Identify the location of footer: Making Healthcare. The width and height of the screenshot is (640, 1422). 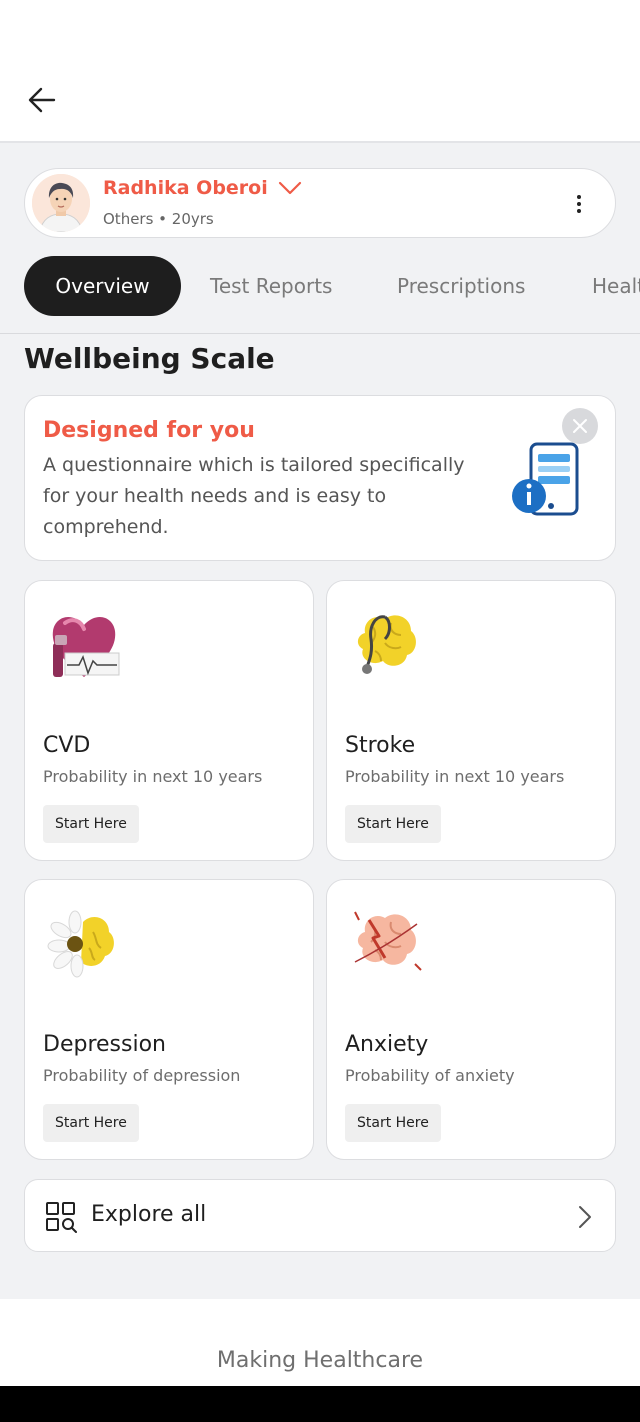
(320, 1342).